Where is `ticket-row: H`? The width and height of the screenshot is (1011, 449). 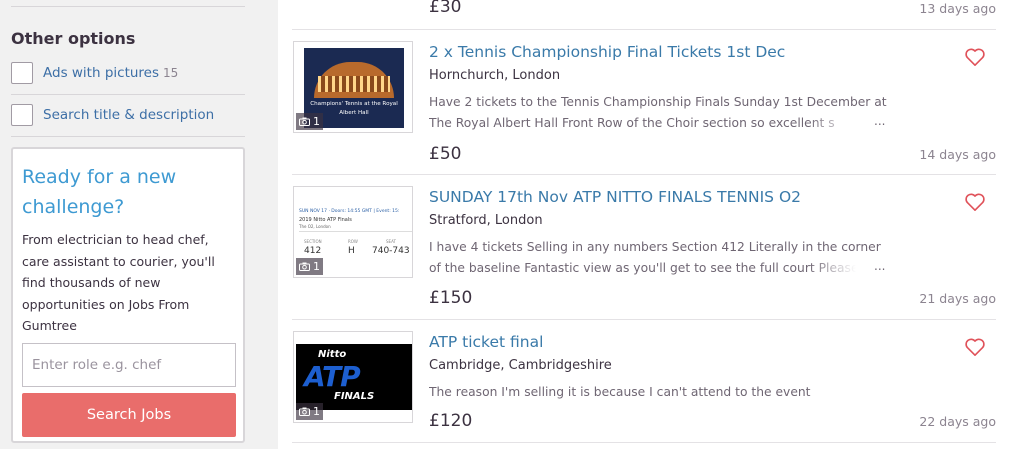
ticket-row: H is located at coordinates (351, 251).